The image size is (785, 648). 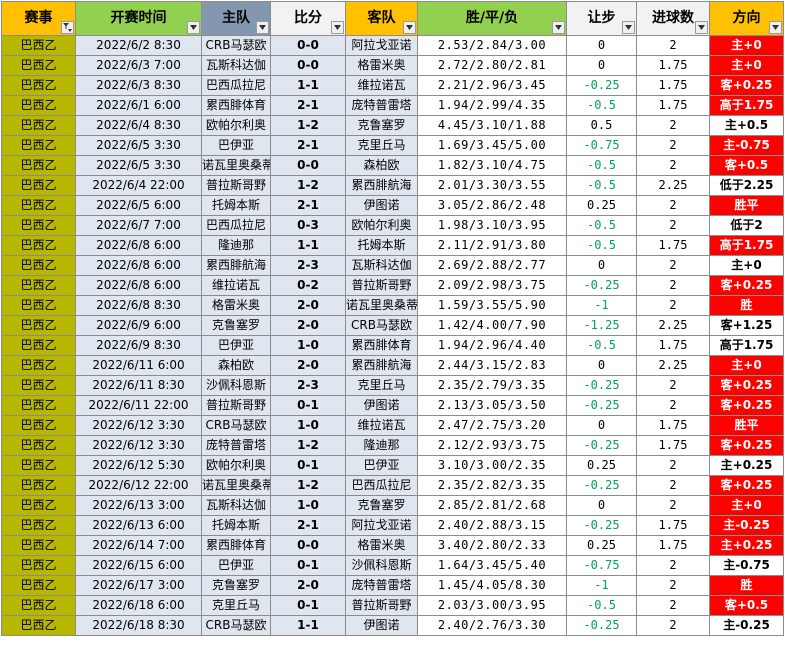 What do you see at coordinates (746, 425) in the screenshot?
I see `cell-direction: 胜平` at bounding box center [746, 425].